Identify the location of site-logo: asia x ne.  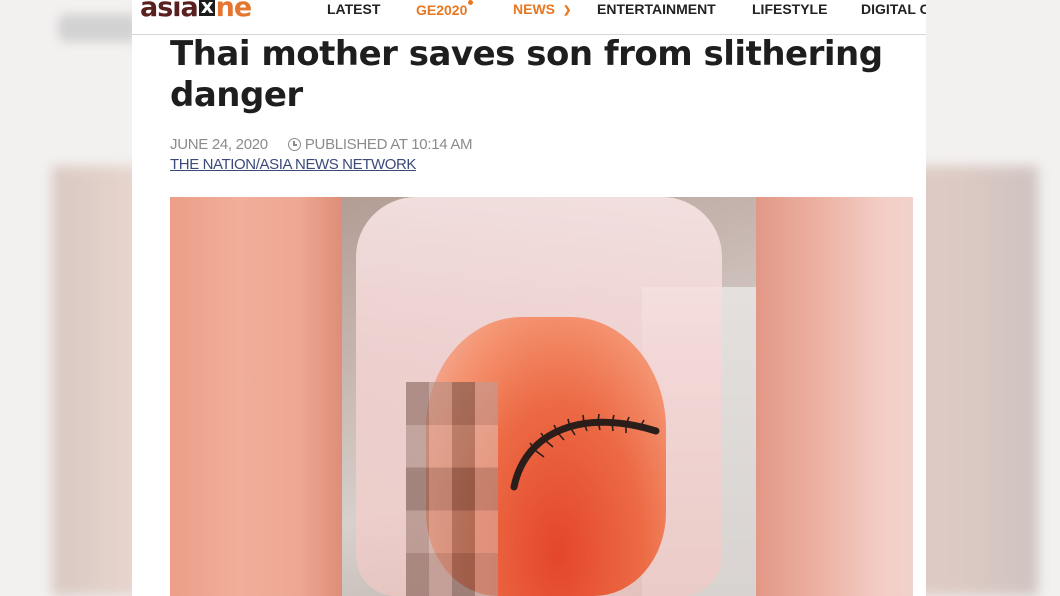
(196, 11).